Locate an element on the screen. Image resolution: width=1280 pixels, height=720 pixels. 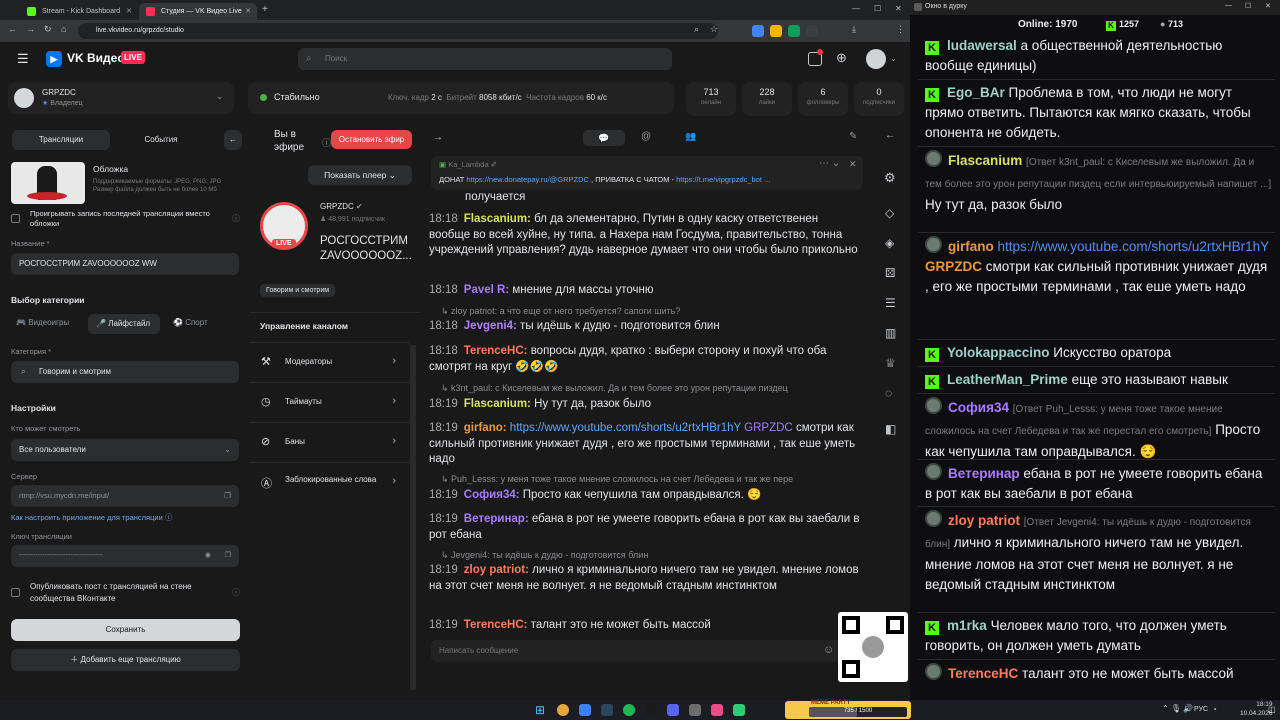
back-icon: ← is located at coordinates (12, 29).